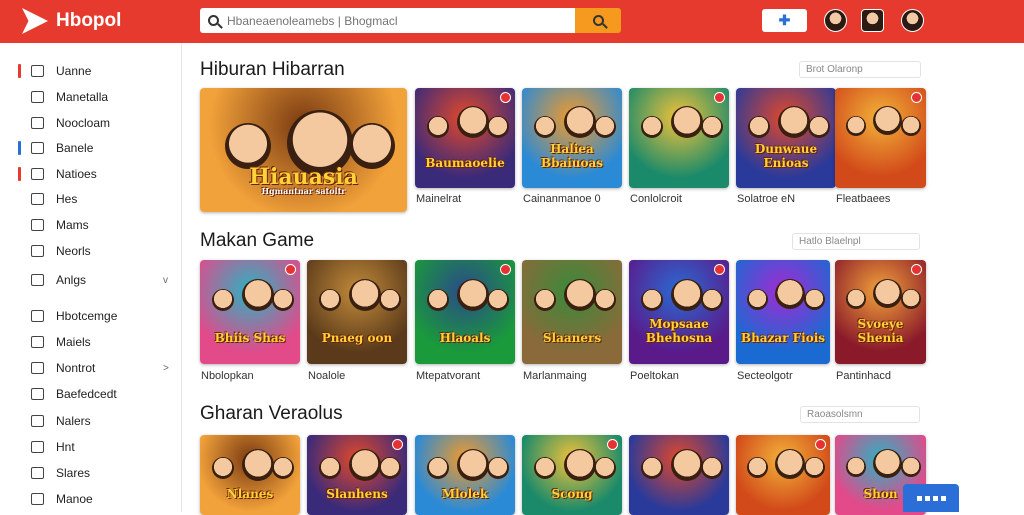 The height and width of the screenshot is (515, 1024). I want to click on game-card-label: Mtepatvorant, so click(448, 376).